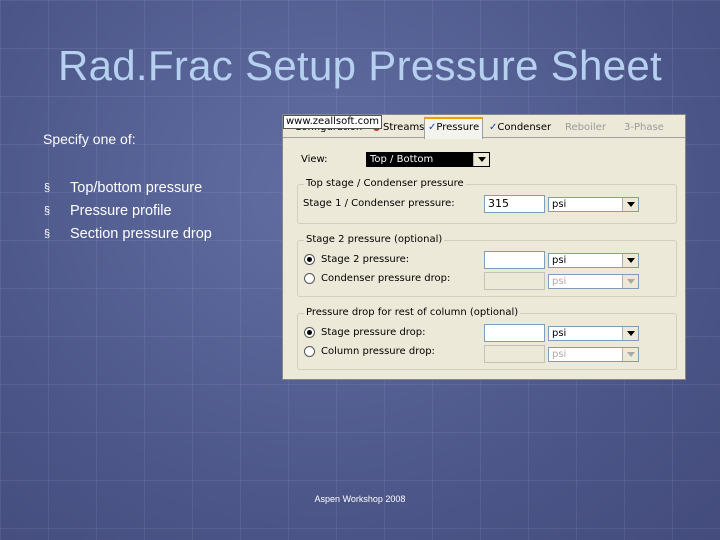 The image size is (720, 540). I want to click on list-item: § Top/bottom pressure, so click(128, 187).